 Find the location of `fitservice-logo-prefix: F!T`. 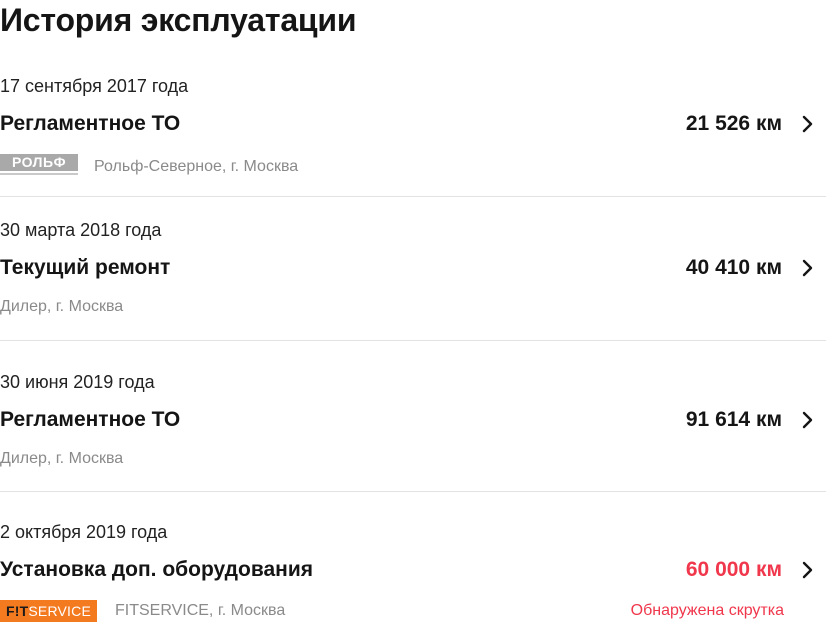

fitservice-logo-prefix: F!T is located at coordinates (17, 611).